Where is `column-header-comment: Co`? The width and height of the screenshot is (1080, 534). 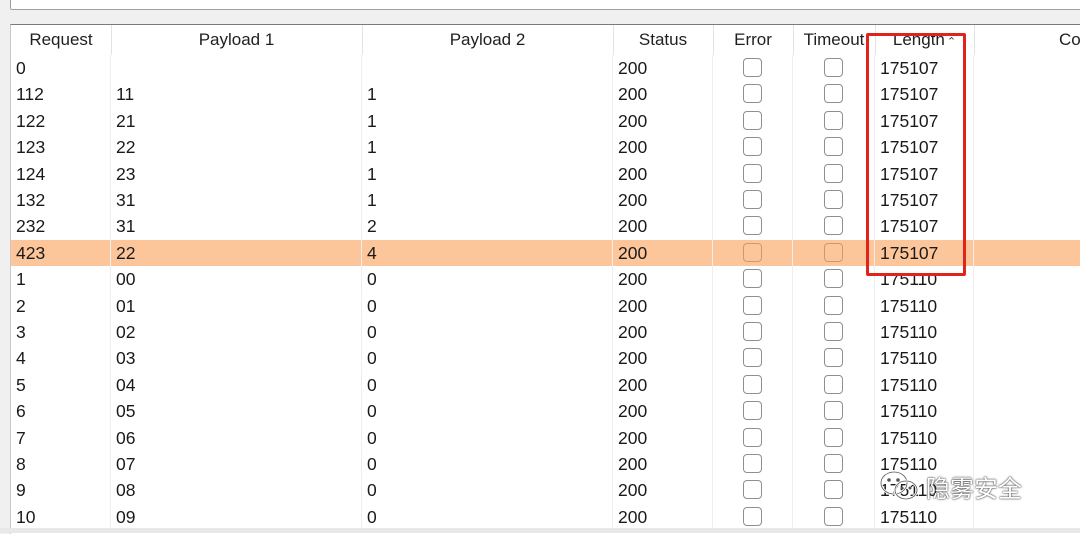 column-header-comment: Co is located at coordinates (1027, 40).